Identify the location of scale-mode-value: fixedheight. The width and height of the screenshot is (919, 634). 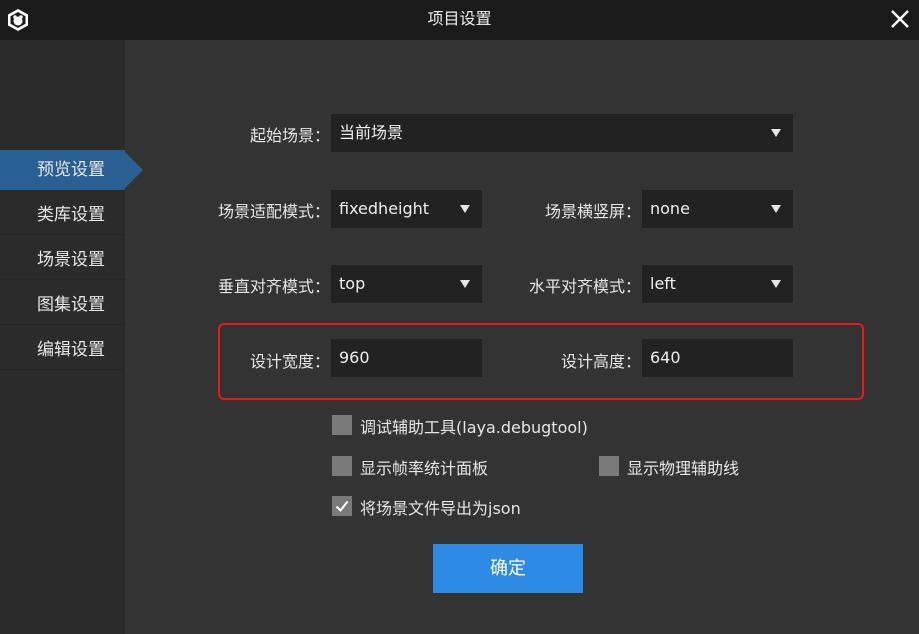
(384, 208).